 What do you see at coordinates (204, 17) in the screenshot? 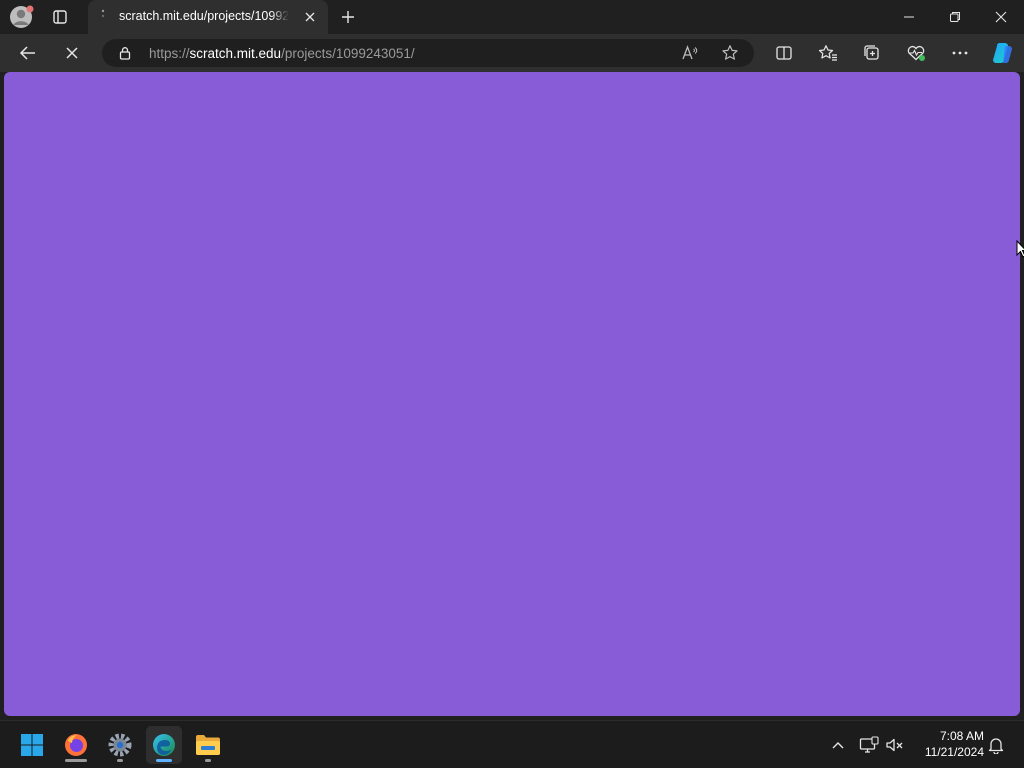
I see `tab-title: scratch.mit.edu/projects/1099243051/` at bounding box center [204, 17].